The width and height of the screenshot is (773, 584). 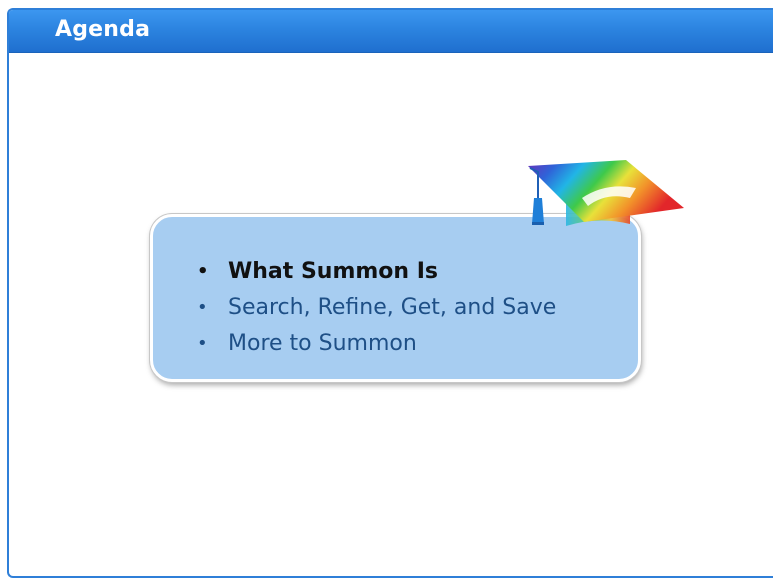 I want to click on agenda-item-label: Search, Refine, Get, and Save, so click(x=392, y=307).